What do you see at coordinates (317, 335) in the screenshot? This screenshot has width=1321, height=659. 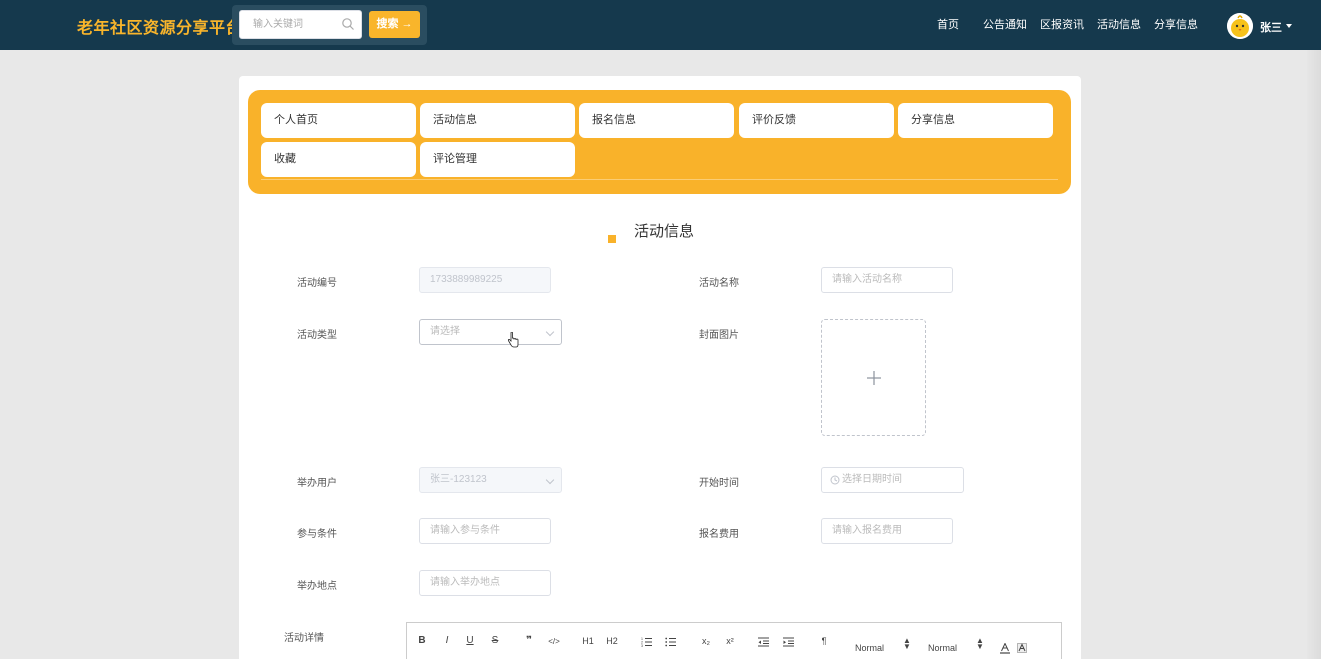 I see `label-activity-type: 活动类型` at bounding box center [317, 335].